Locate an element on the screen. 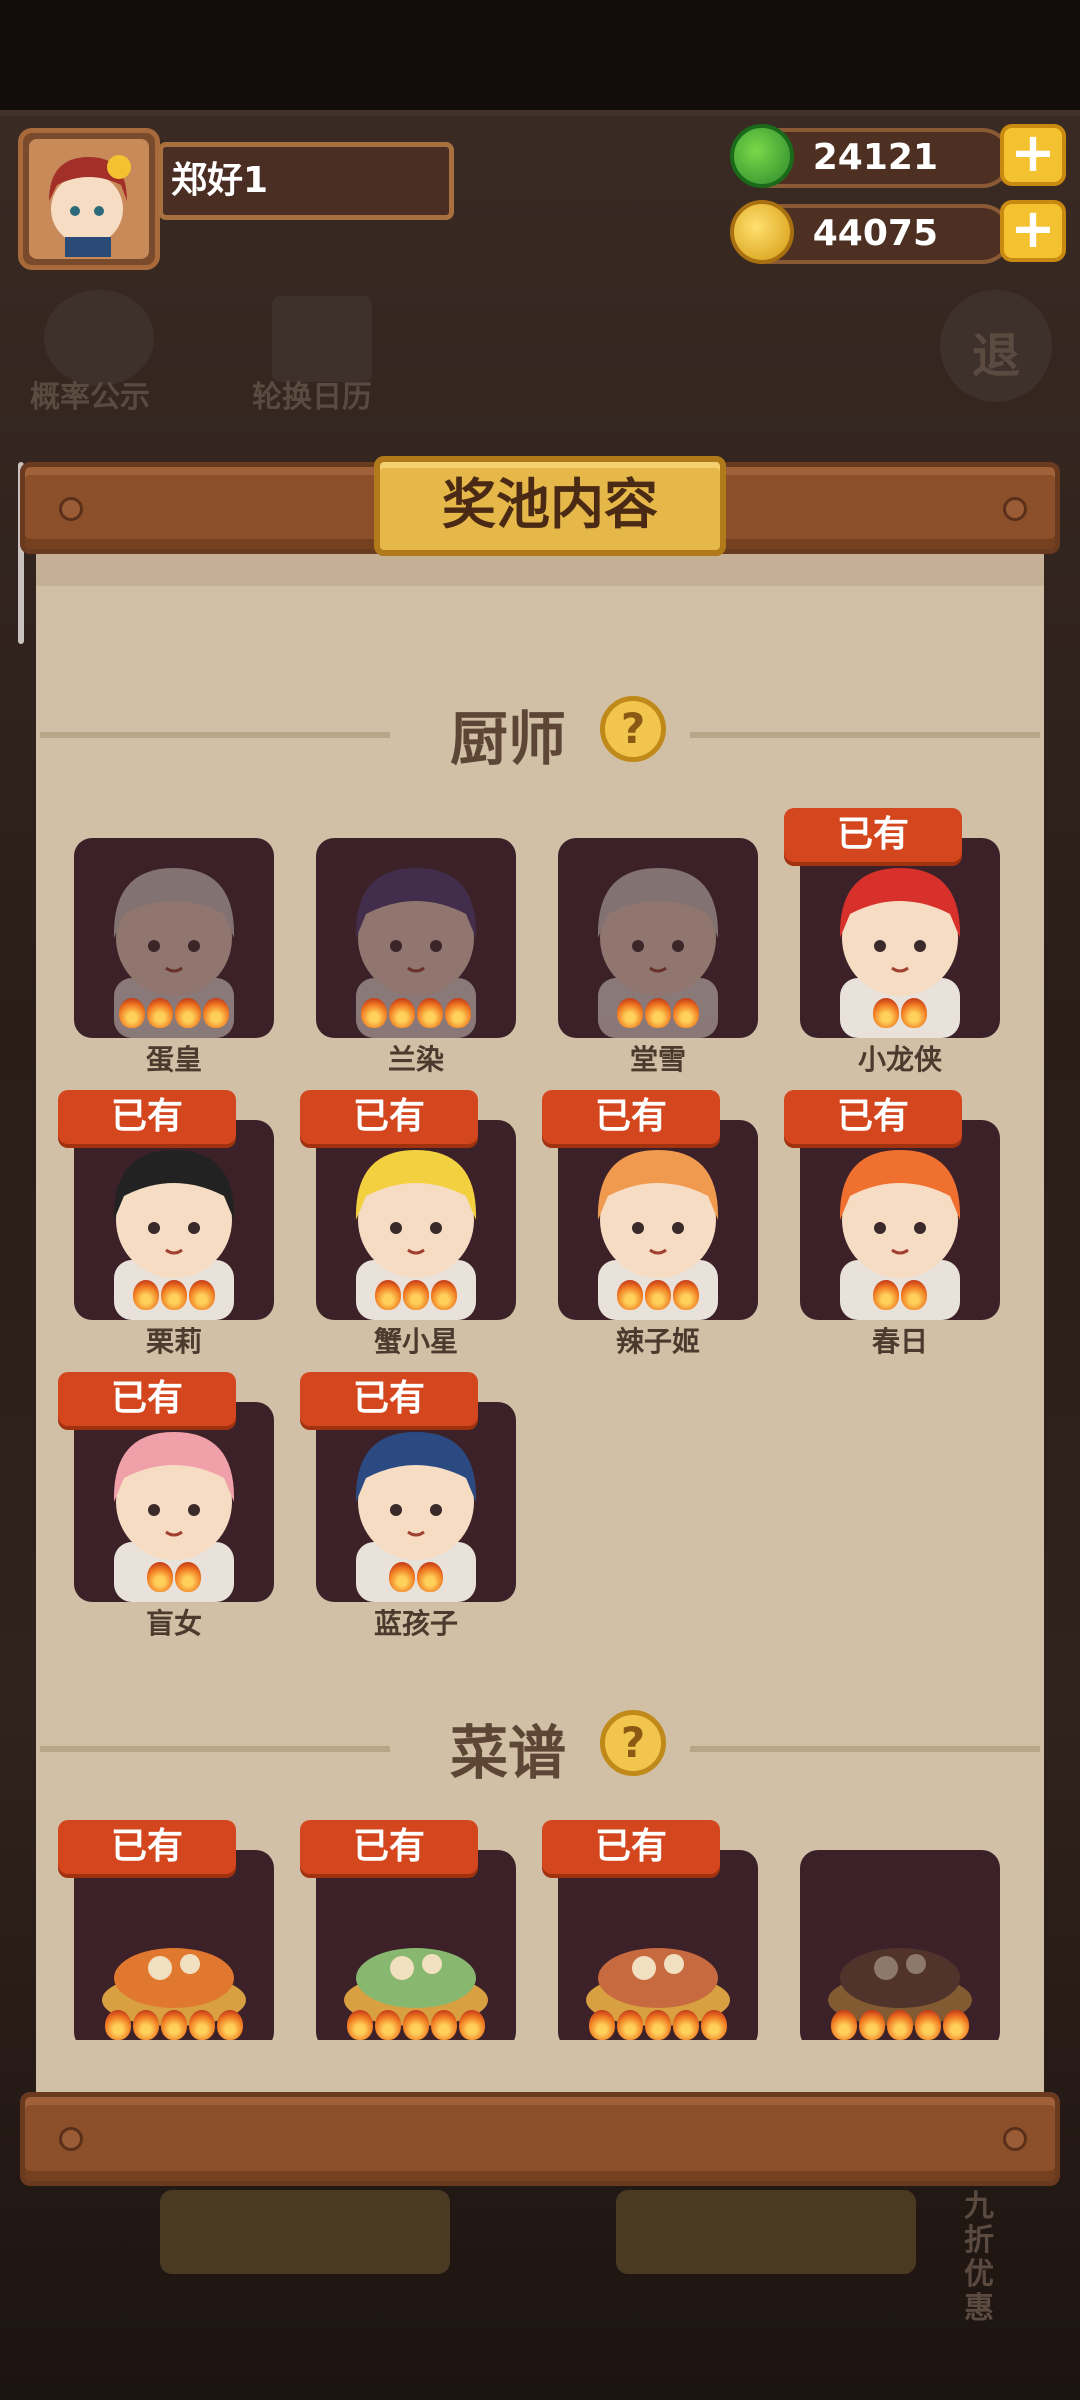 This screenshot has height=2400, width=1080. ten-draw-button-bg is located at coordinates (766, 2232).